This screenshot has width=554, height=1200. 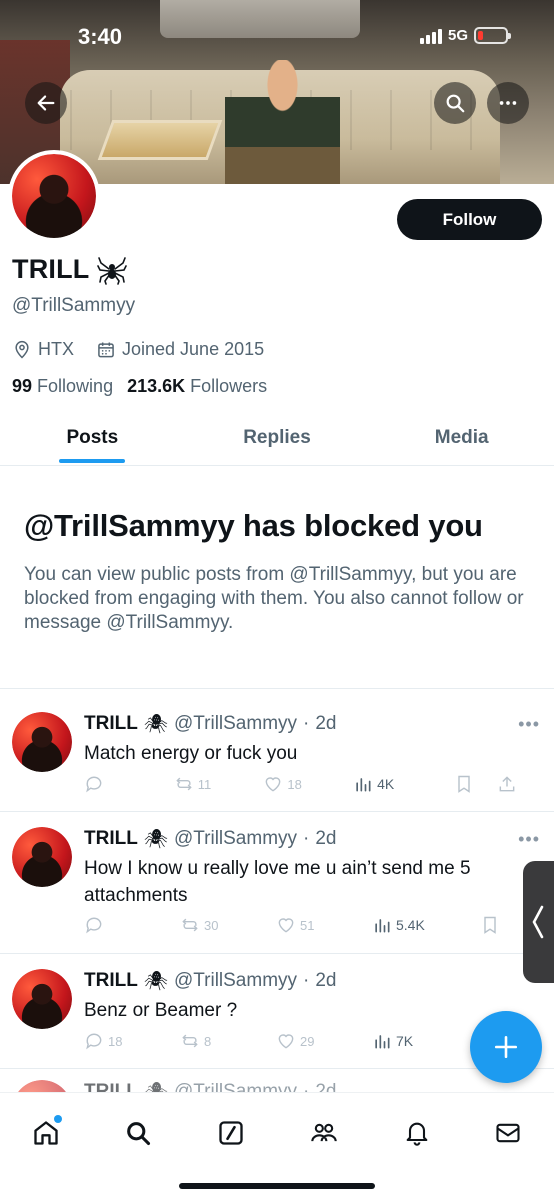 What do you see at coordinates (426, 1041) in the screenshot?
I see `views-button: 7K` at bounding box center [426, 1041].